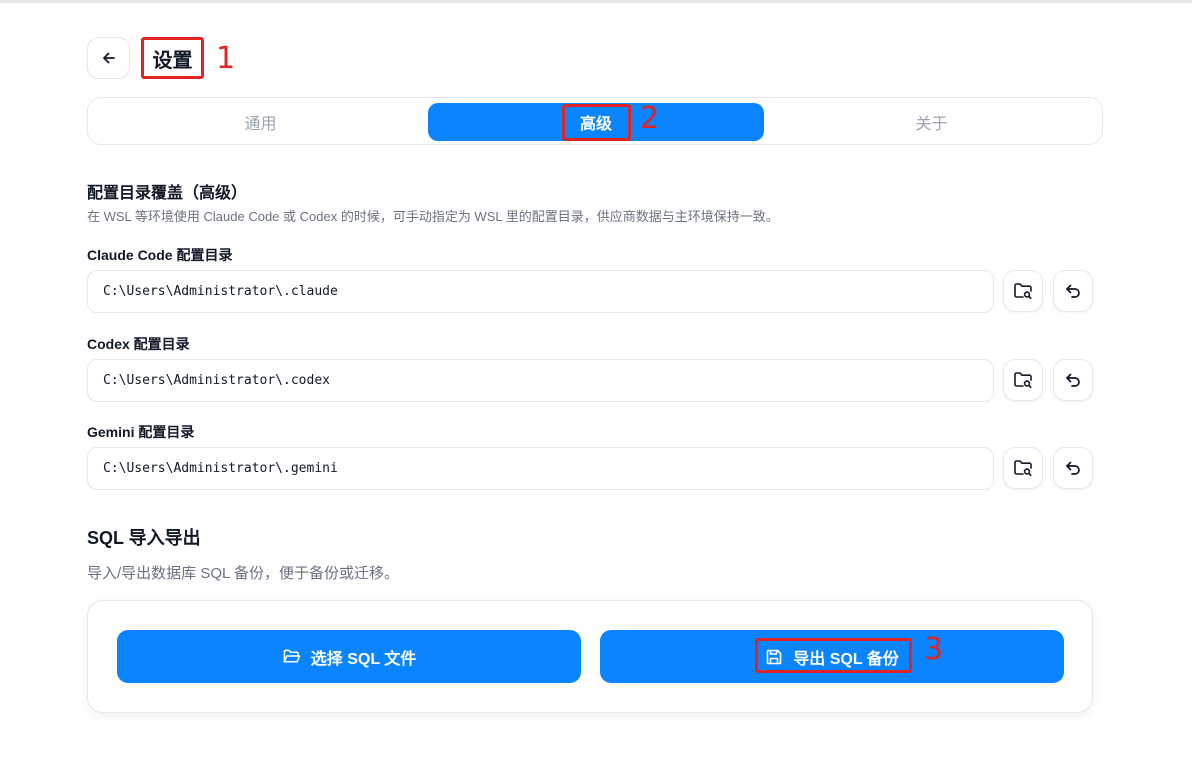 The width and height of the screenshot is (1192, 772). Describe the element at coordinates (260, 122) in the screenshot. I see `tab-general: 通用` at that location.